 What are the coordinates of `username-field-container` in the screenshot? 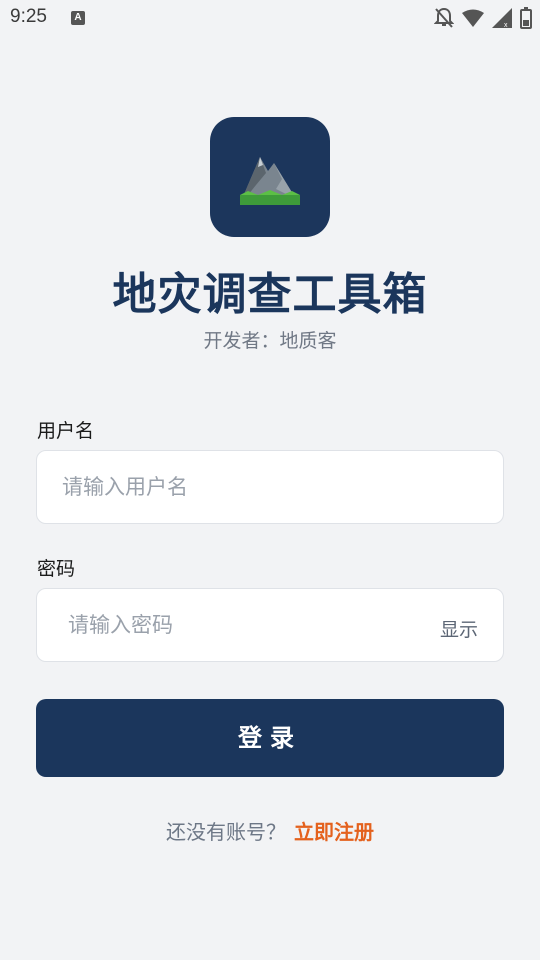 It's located at (270, 487).